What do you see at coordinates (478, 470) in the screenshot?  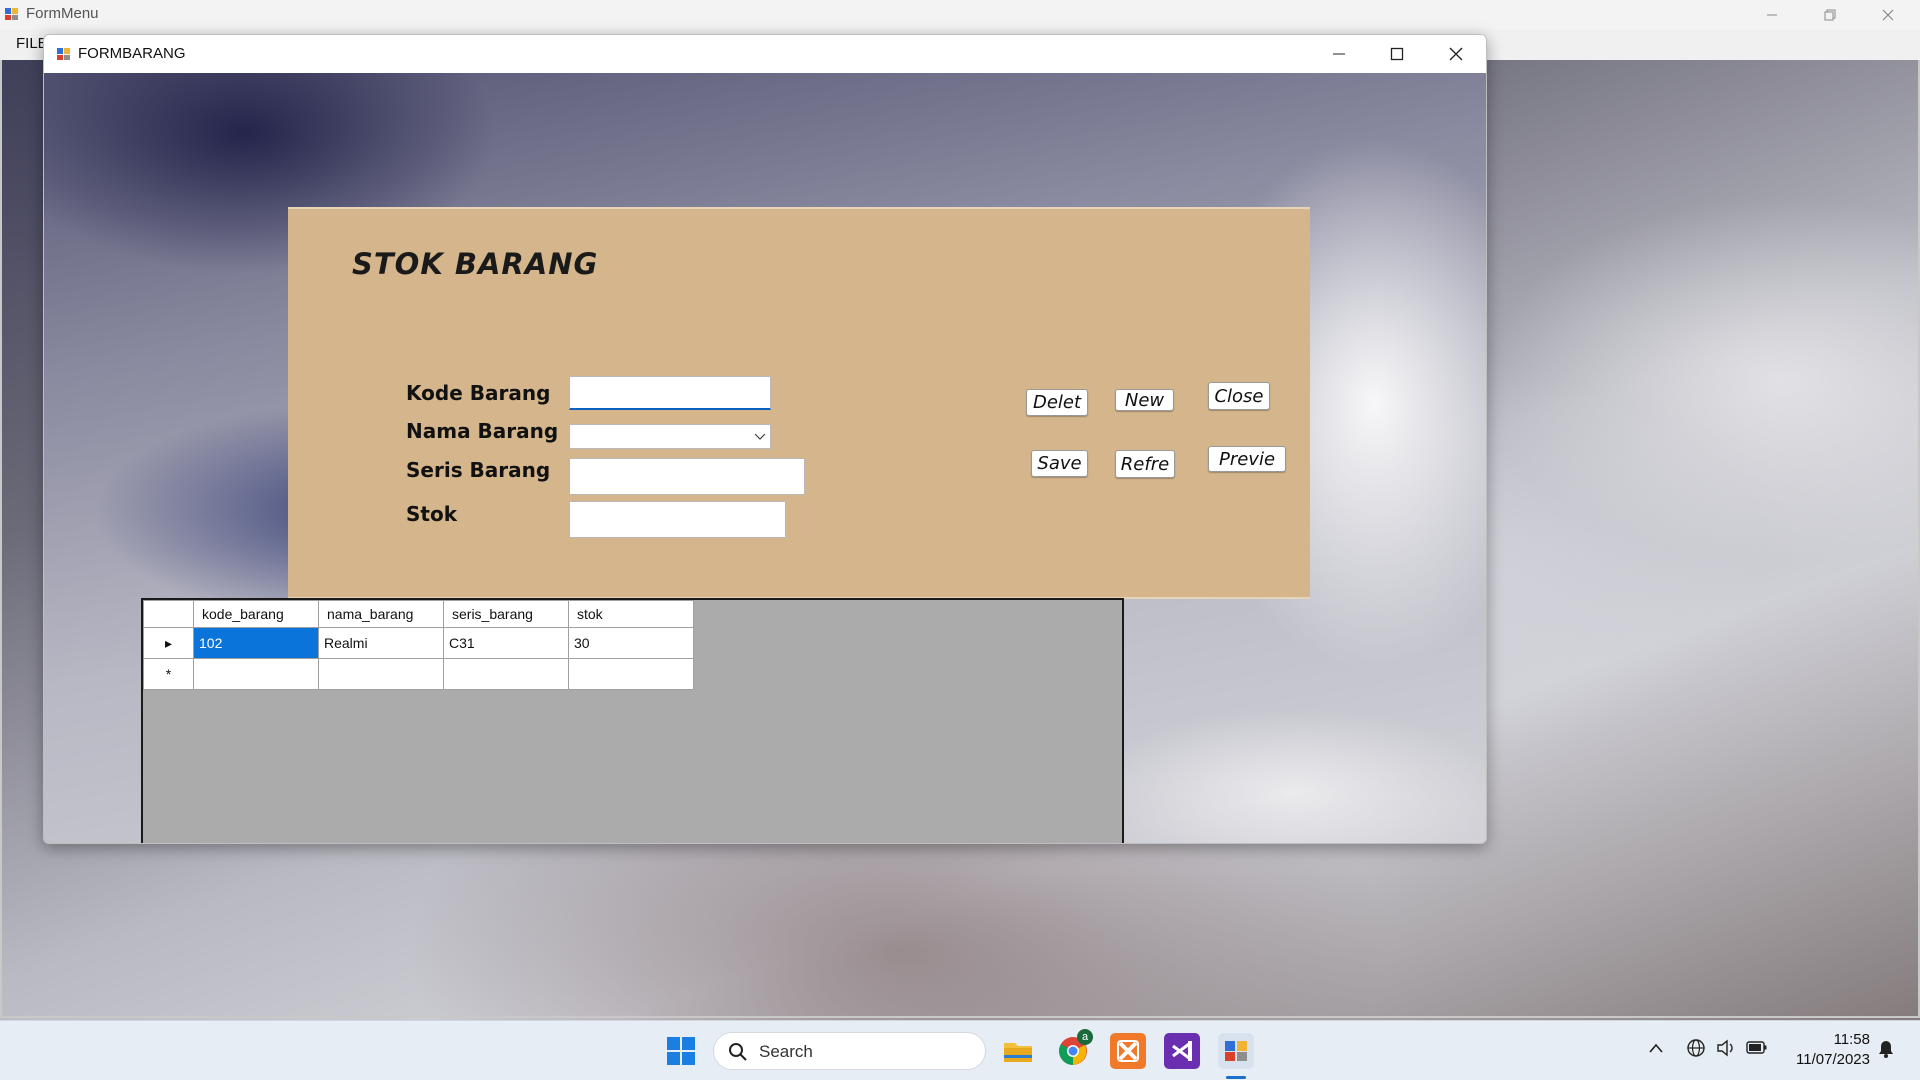 I see `seris-barang-label: Seris Barang` at bounding box center [478, 470].